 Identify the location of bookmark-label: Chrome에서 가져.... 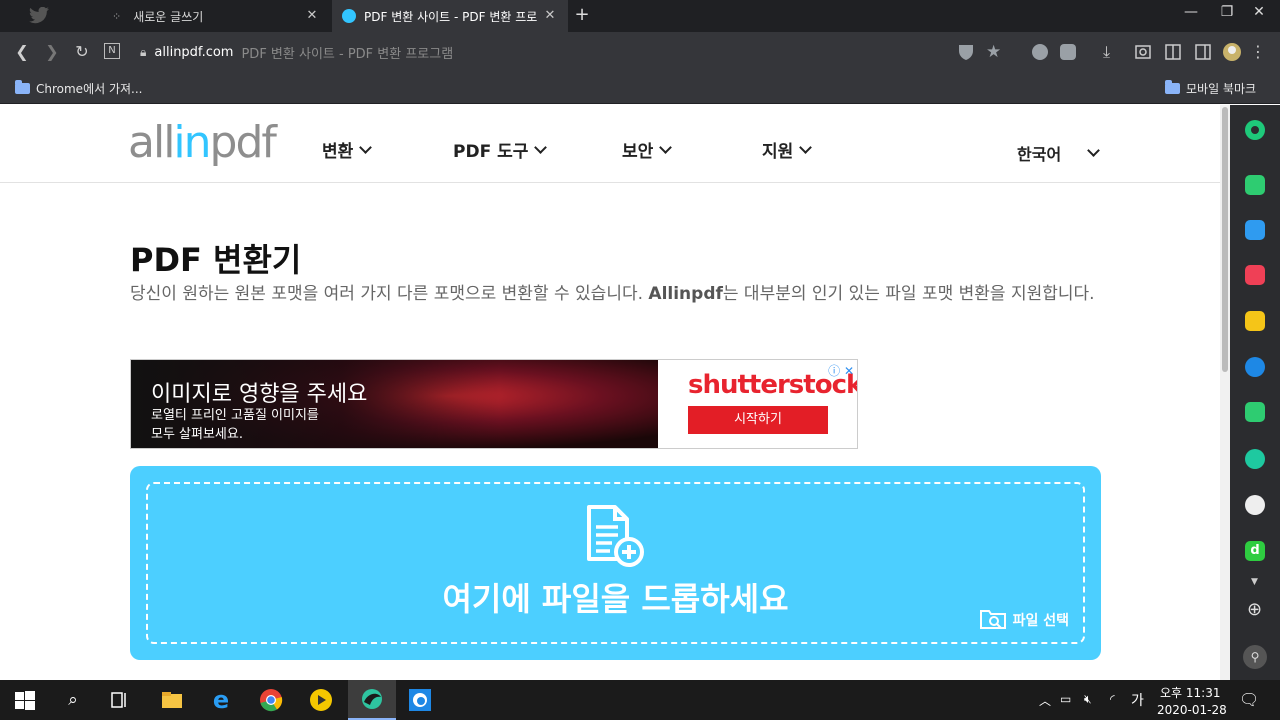
(89, 89).